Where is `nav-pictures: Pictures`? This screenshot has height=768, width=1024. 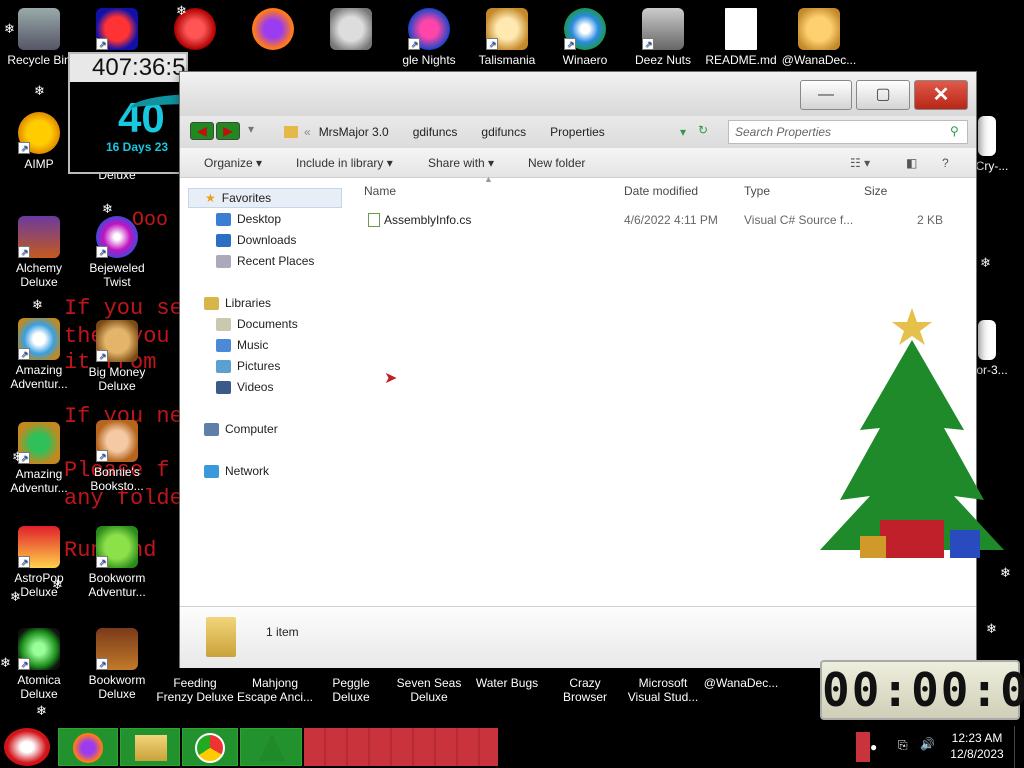 nav-pictures: Pictures is located at coordinates (248, 366).